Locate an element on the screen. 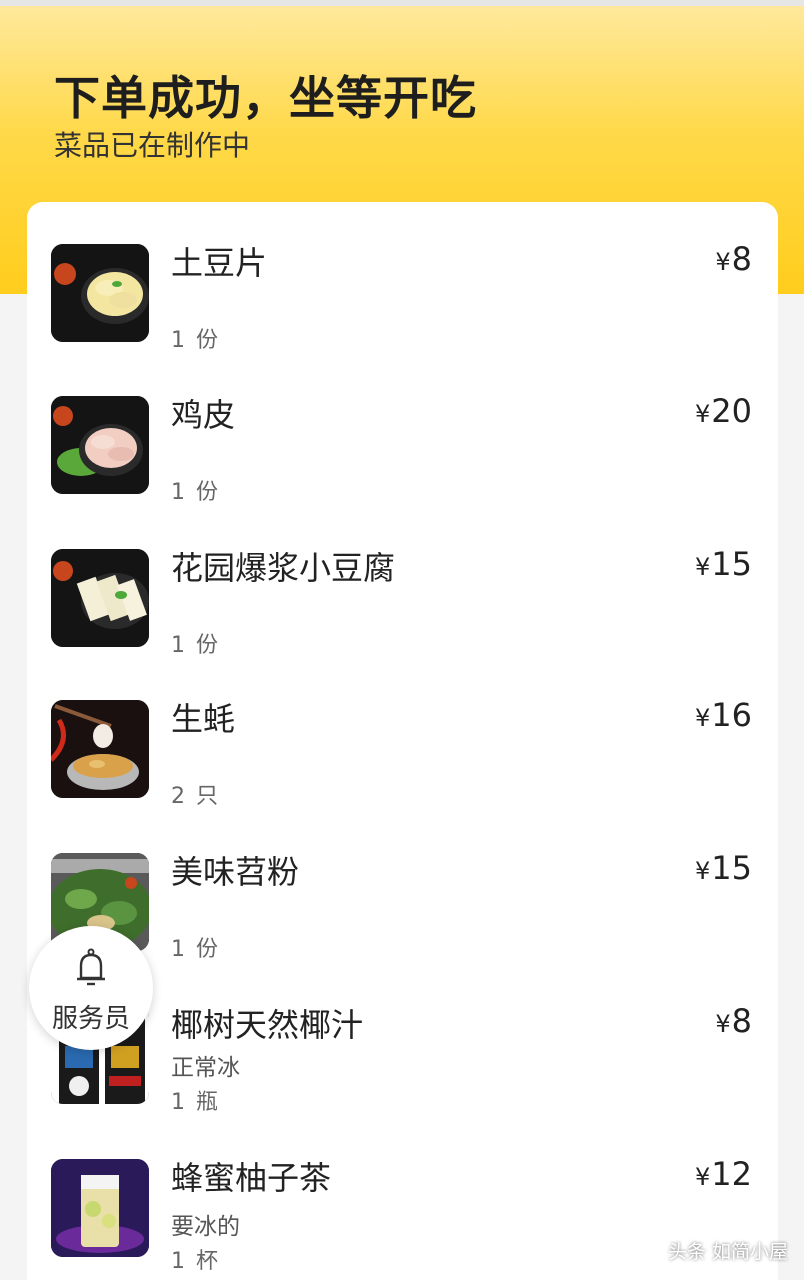 The image size is (804, 1280). item-name: 蜂蜜柚子茶 is located at coordinates (251, 1178).